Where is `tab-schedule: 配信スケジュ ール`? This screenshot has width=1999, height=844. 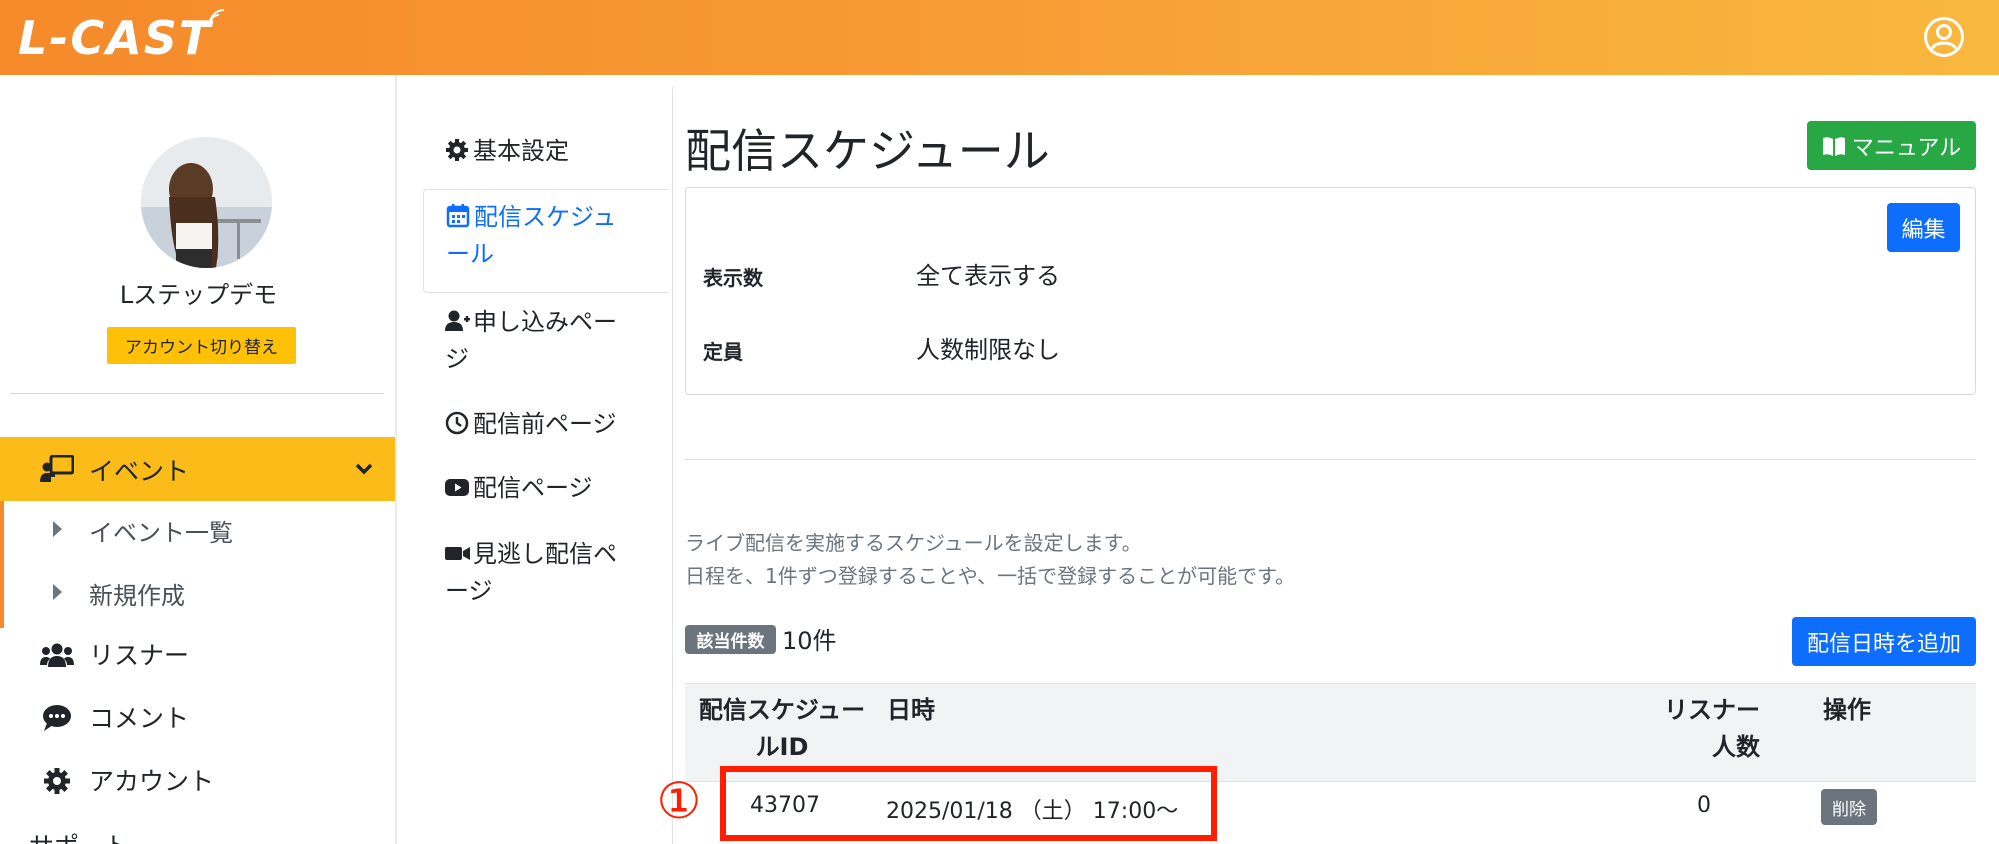 tab-schedule: 配信スケジュ ール is located at coordinates (546, 241).